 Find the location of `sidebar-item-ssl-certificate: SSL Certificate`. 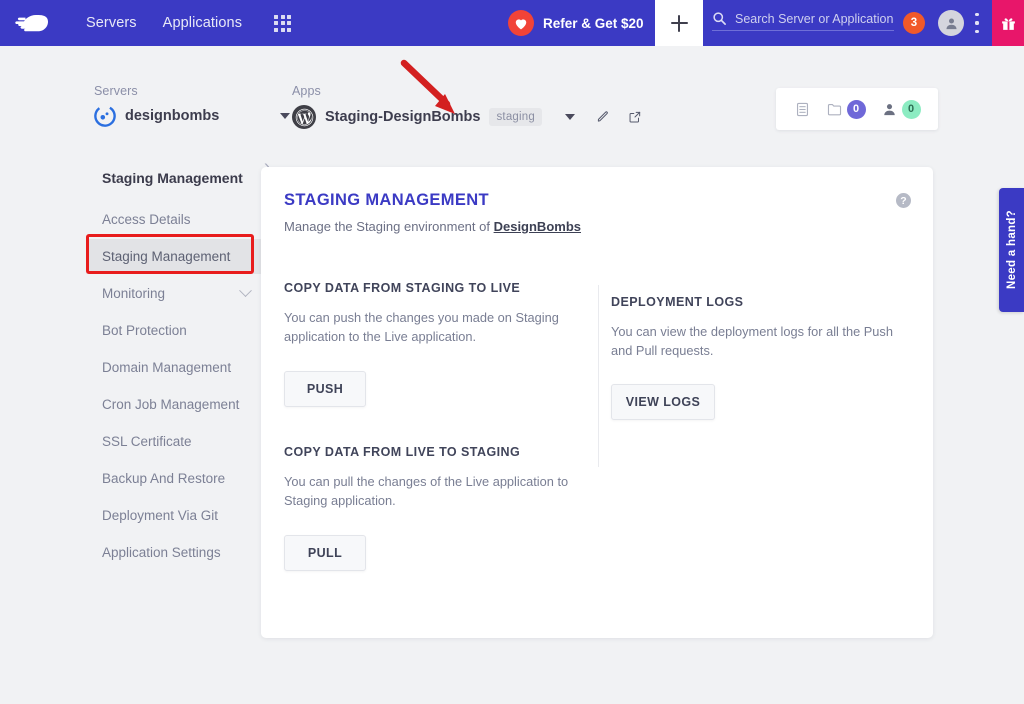

sidebar-item-ssl-certificate: SSL Certificate is located at coordinates (176, 441).